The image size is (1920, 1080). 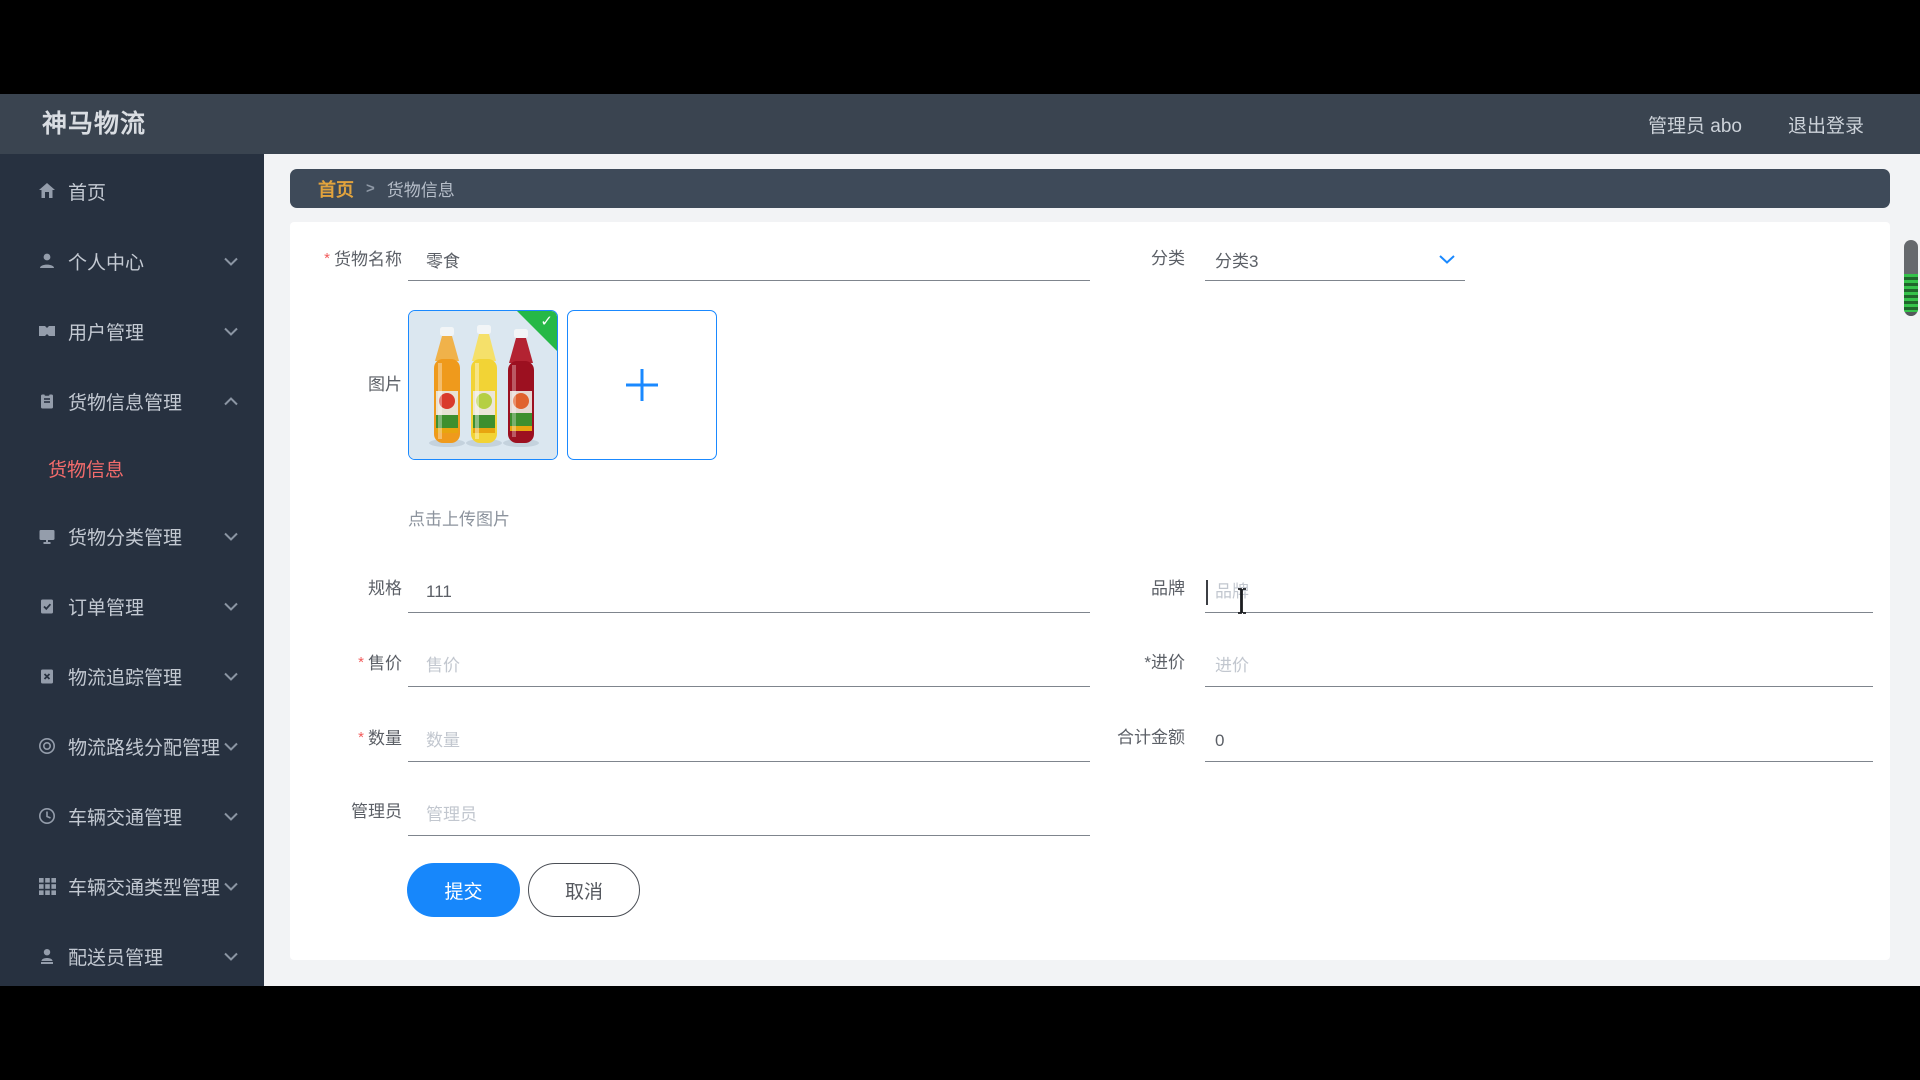 What do you see at coordinates (47, 536) in the screenshot?
I see `monitor-icon` at bounding box center [47, 536].